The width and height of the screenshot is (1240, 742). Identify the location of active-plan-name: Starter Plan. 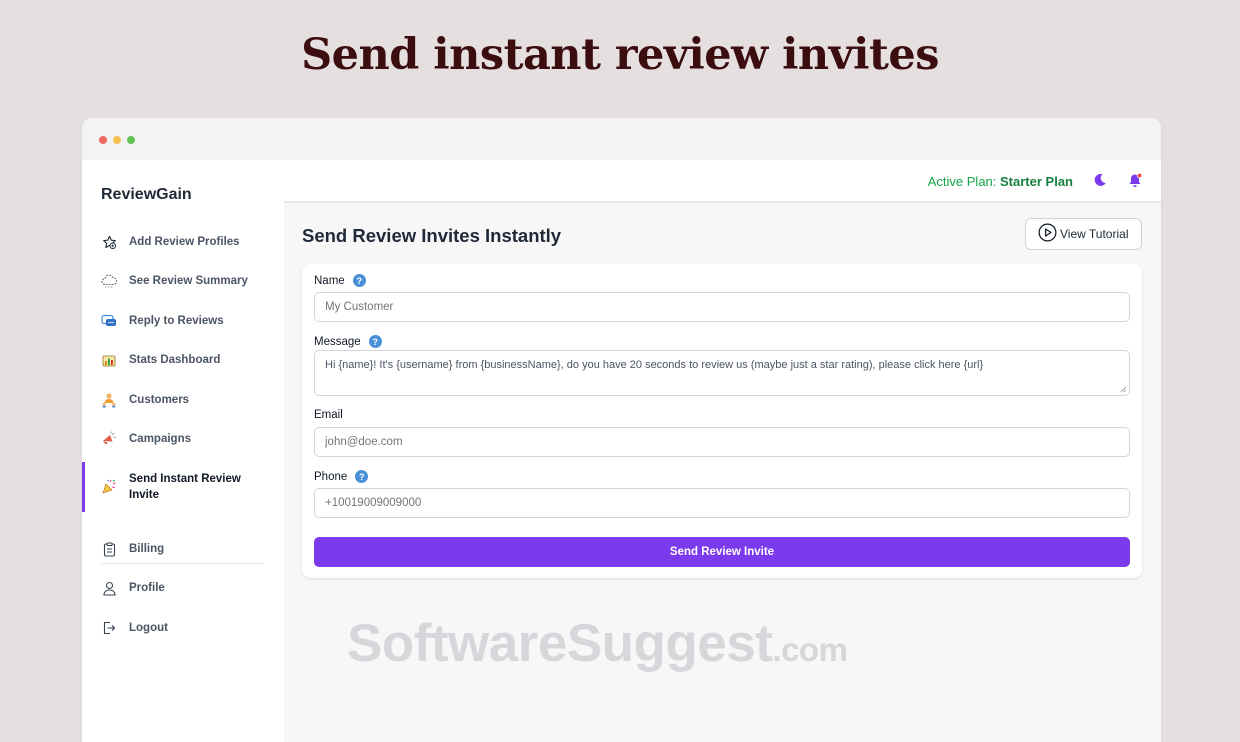
(1036, 181).